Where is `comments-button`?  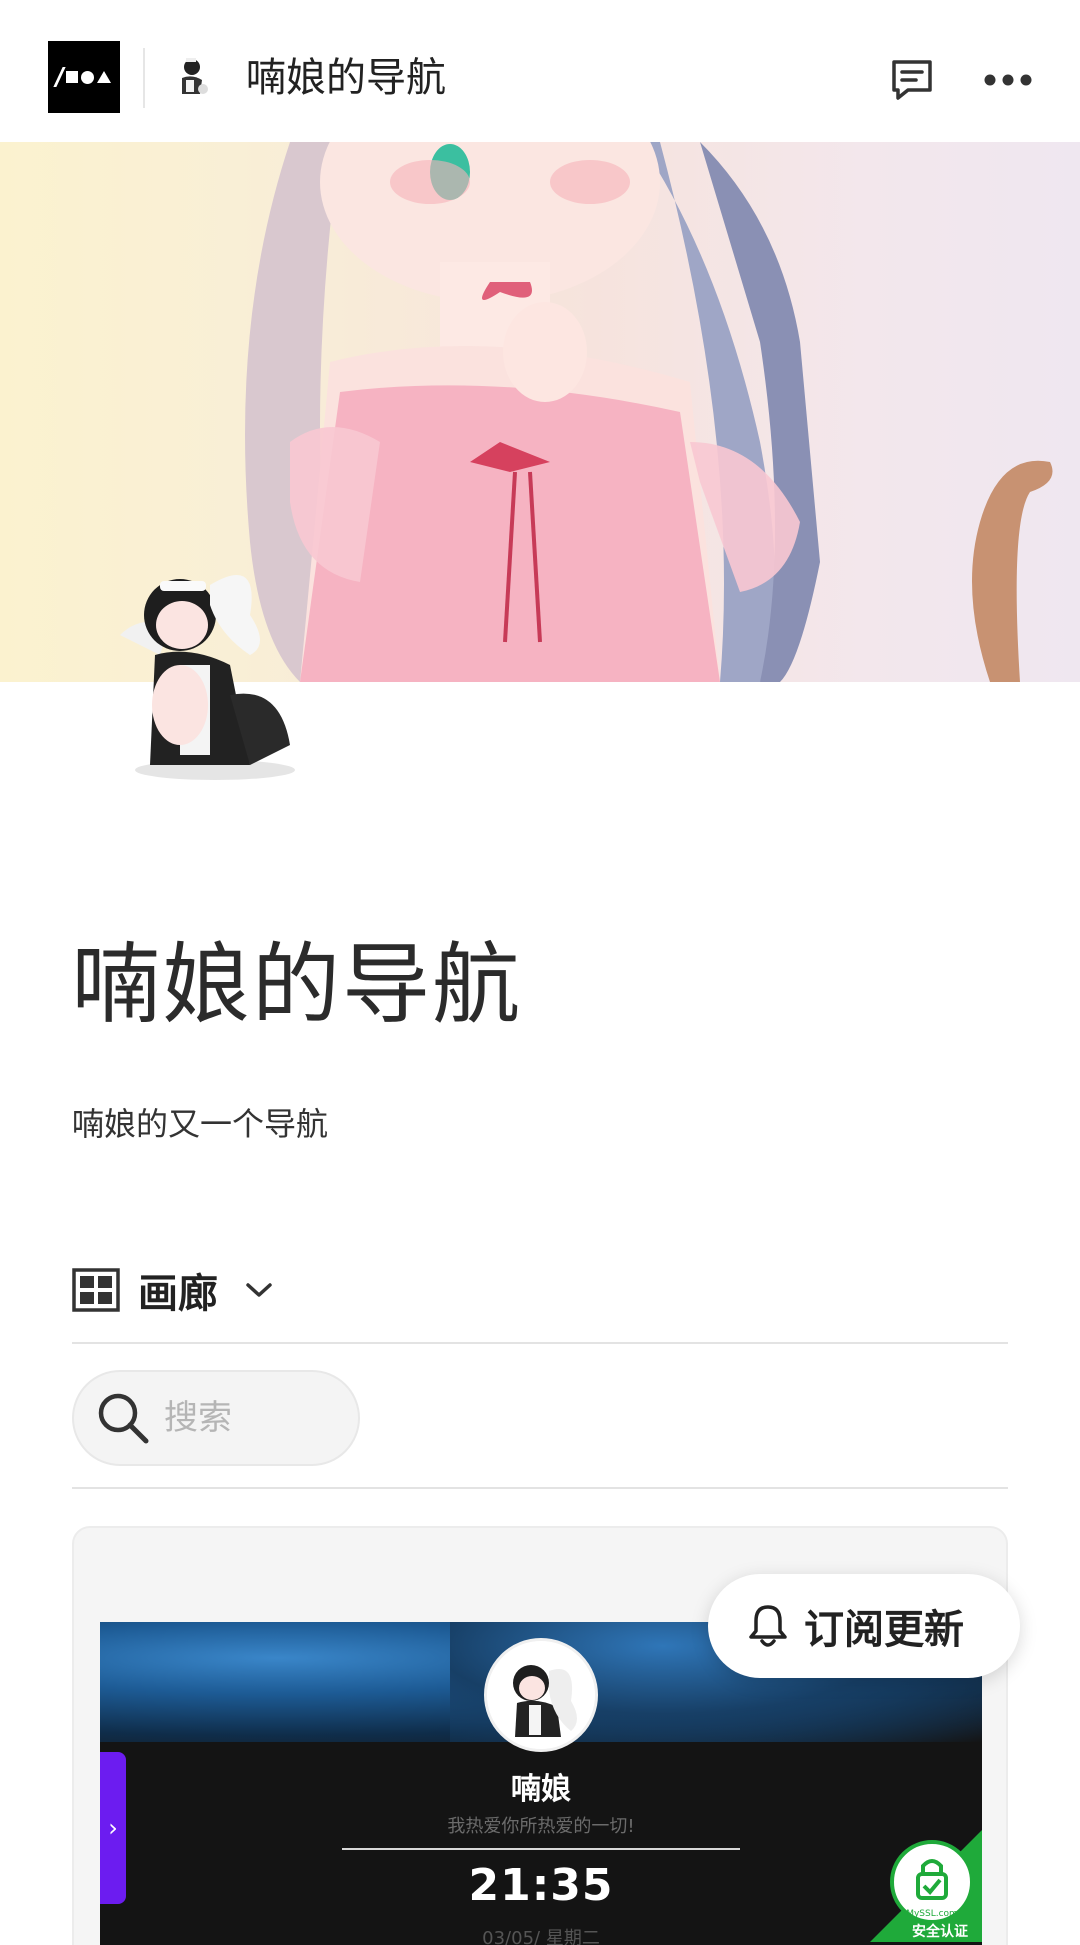
comments-button is located at coordinates (912, 80).